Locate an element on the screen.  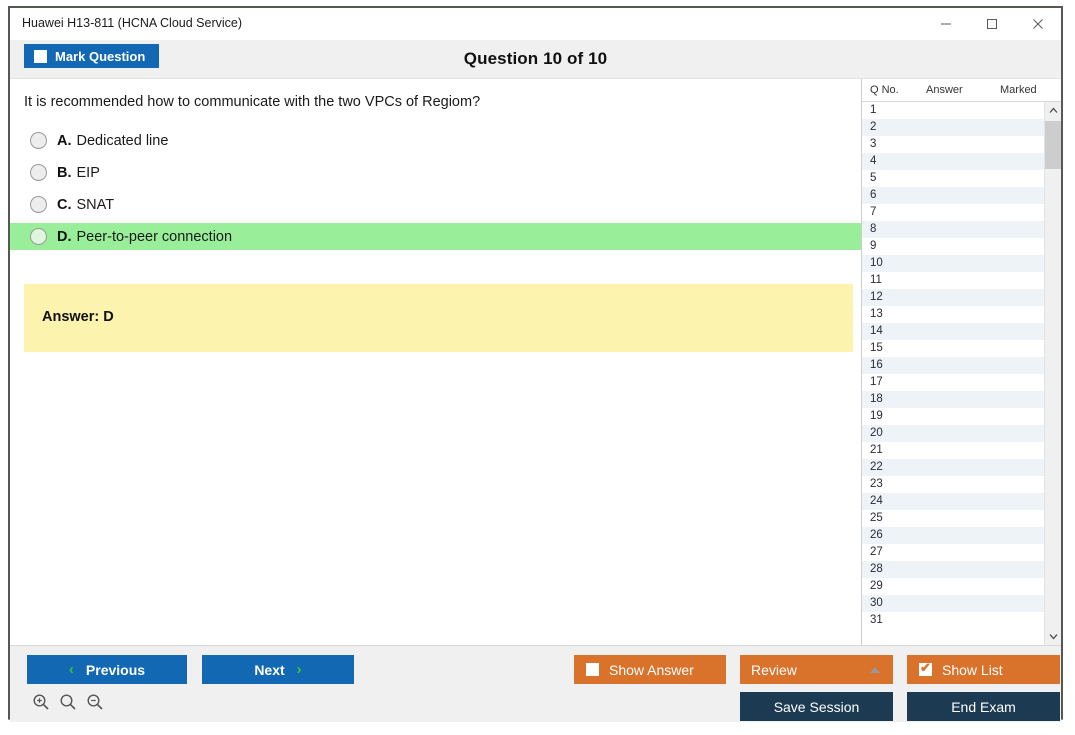
question-list-row: 22 is located at coordinates (953, 467).